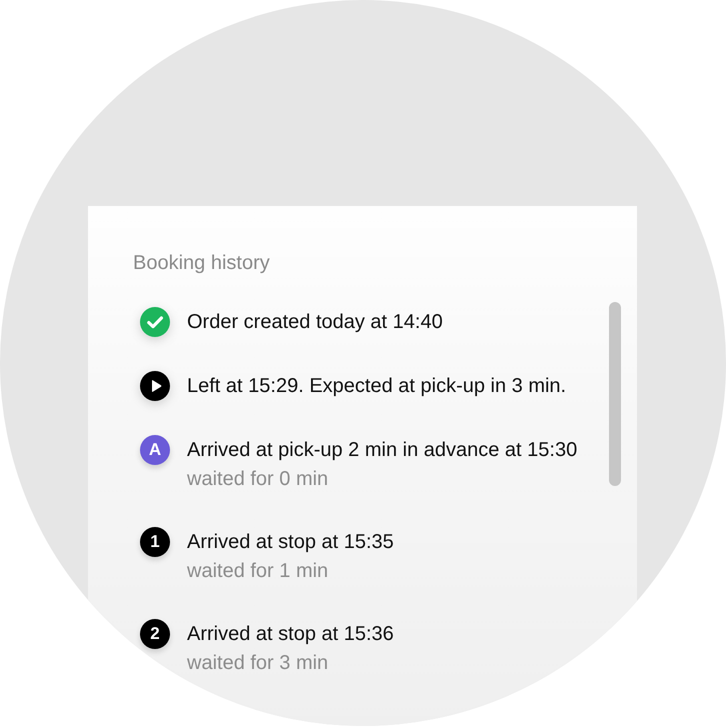 The width and height of the screenshot is (726, 727). What do you see at coordinates (376, 386) in the screenshot?
I see `event-text: Left at 15:29. Expected at pick-up in 3 min.` at bounding box center [376, 386].